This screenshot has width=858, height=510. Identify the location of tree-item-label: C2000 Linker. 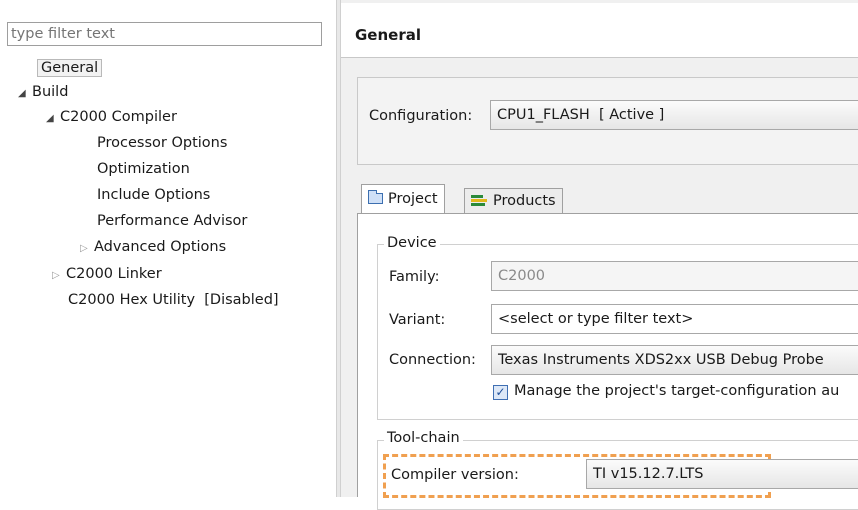
(114, 274).